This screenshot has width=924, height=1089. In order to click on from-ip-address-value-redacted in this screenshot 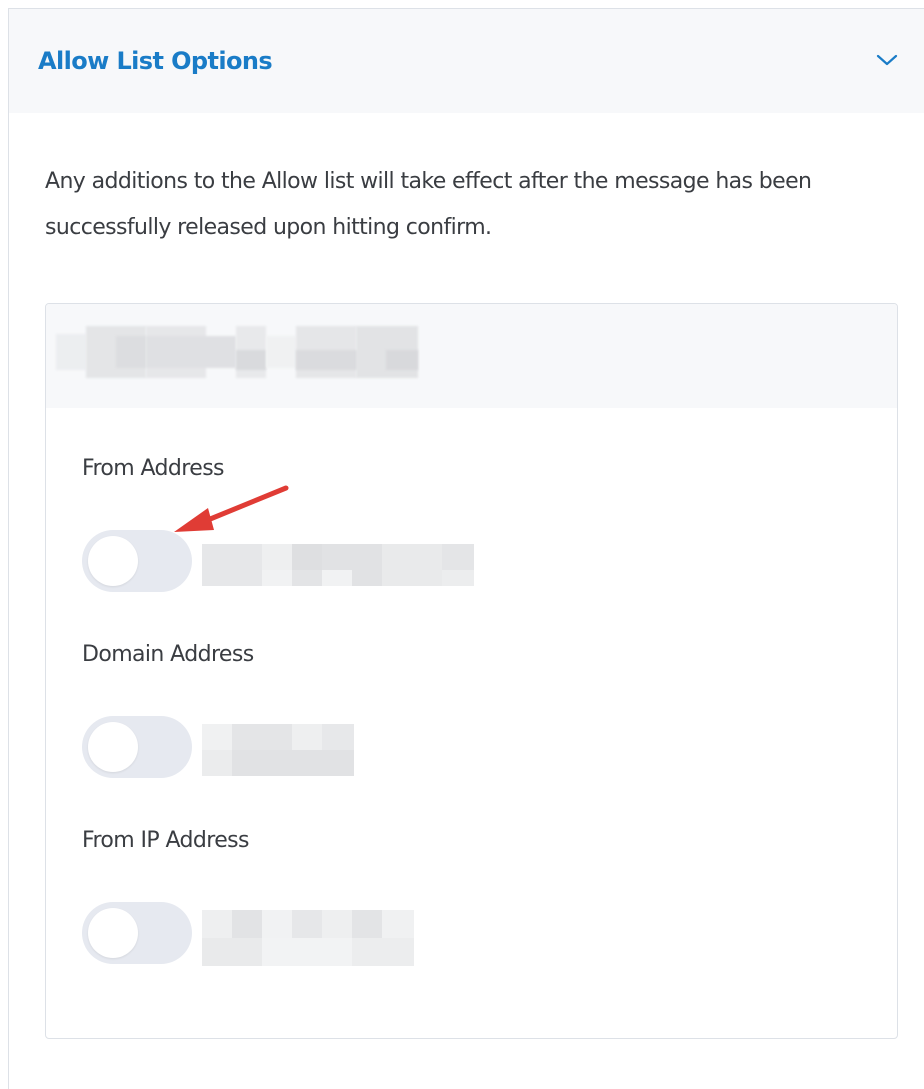, I will do `click(308, 938)`.